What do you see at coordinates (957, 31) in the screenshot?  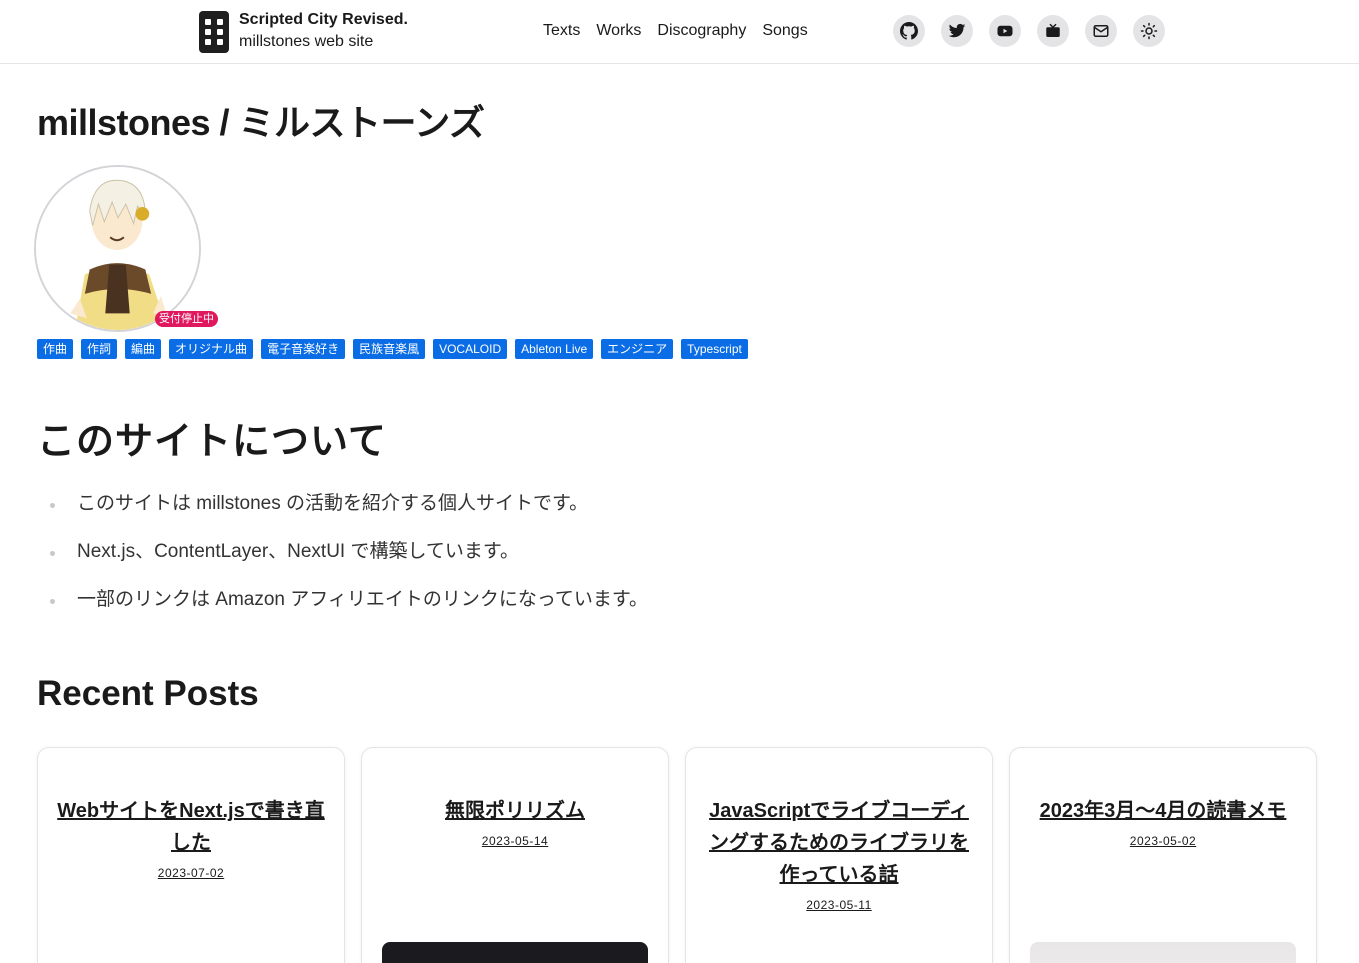 I see `twitter-icon` at bounding box center [957, 31].